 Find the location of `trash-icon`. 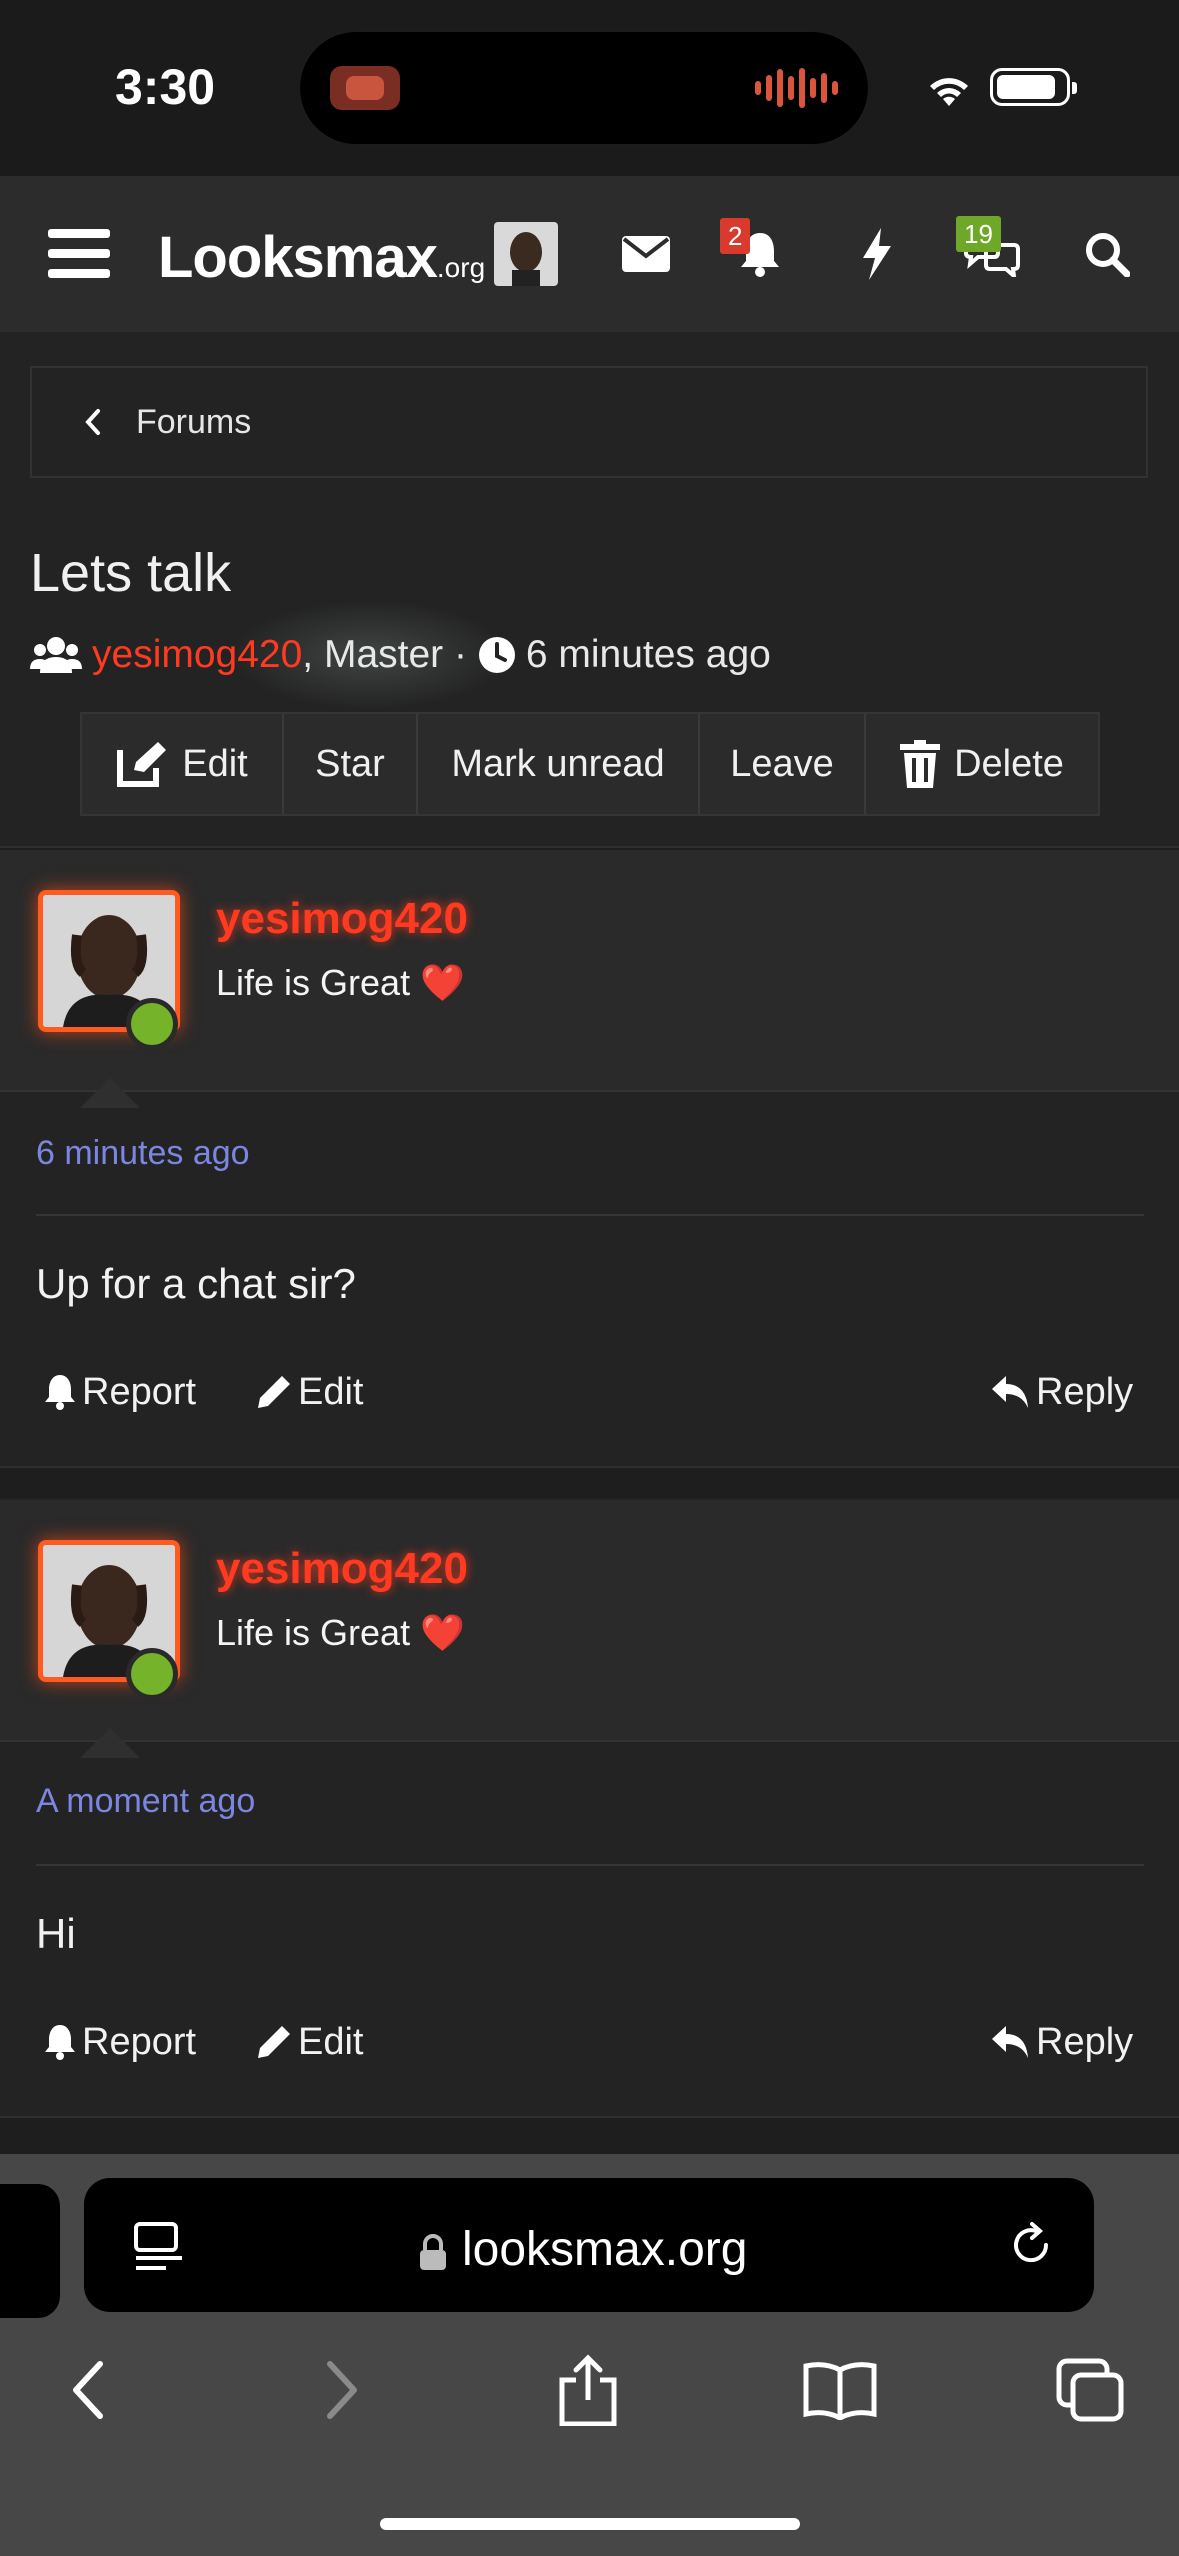

trash-icon is located at coordinates (920, 764).